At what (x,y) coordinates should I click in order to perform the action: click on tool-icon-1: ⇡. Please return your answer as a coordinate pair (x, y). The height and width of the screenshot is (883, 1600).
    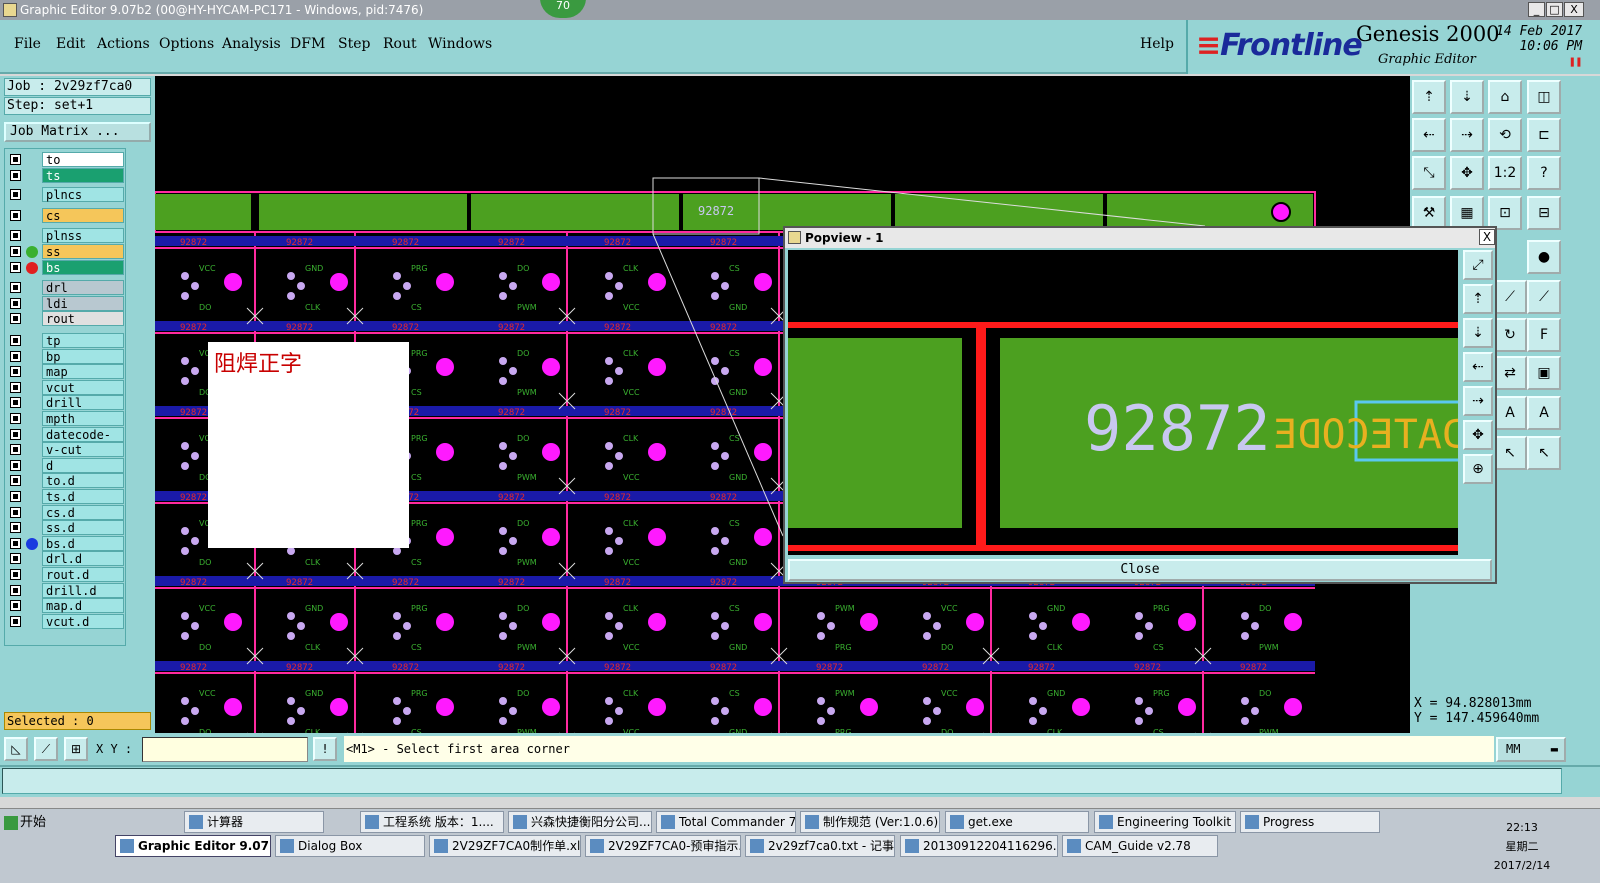
    Looking at the image, I should click on (1429, 97).